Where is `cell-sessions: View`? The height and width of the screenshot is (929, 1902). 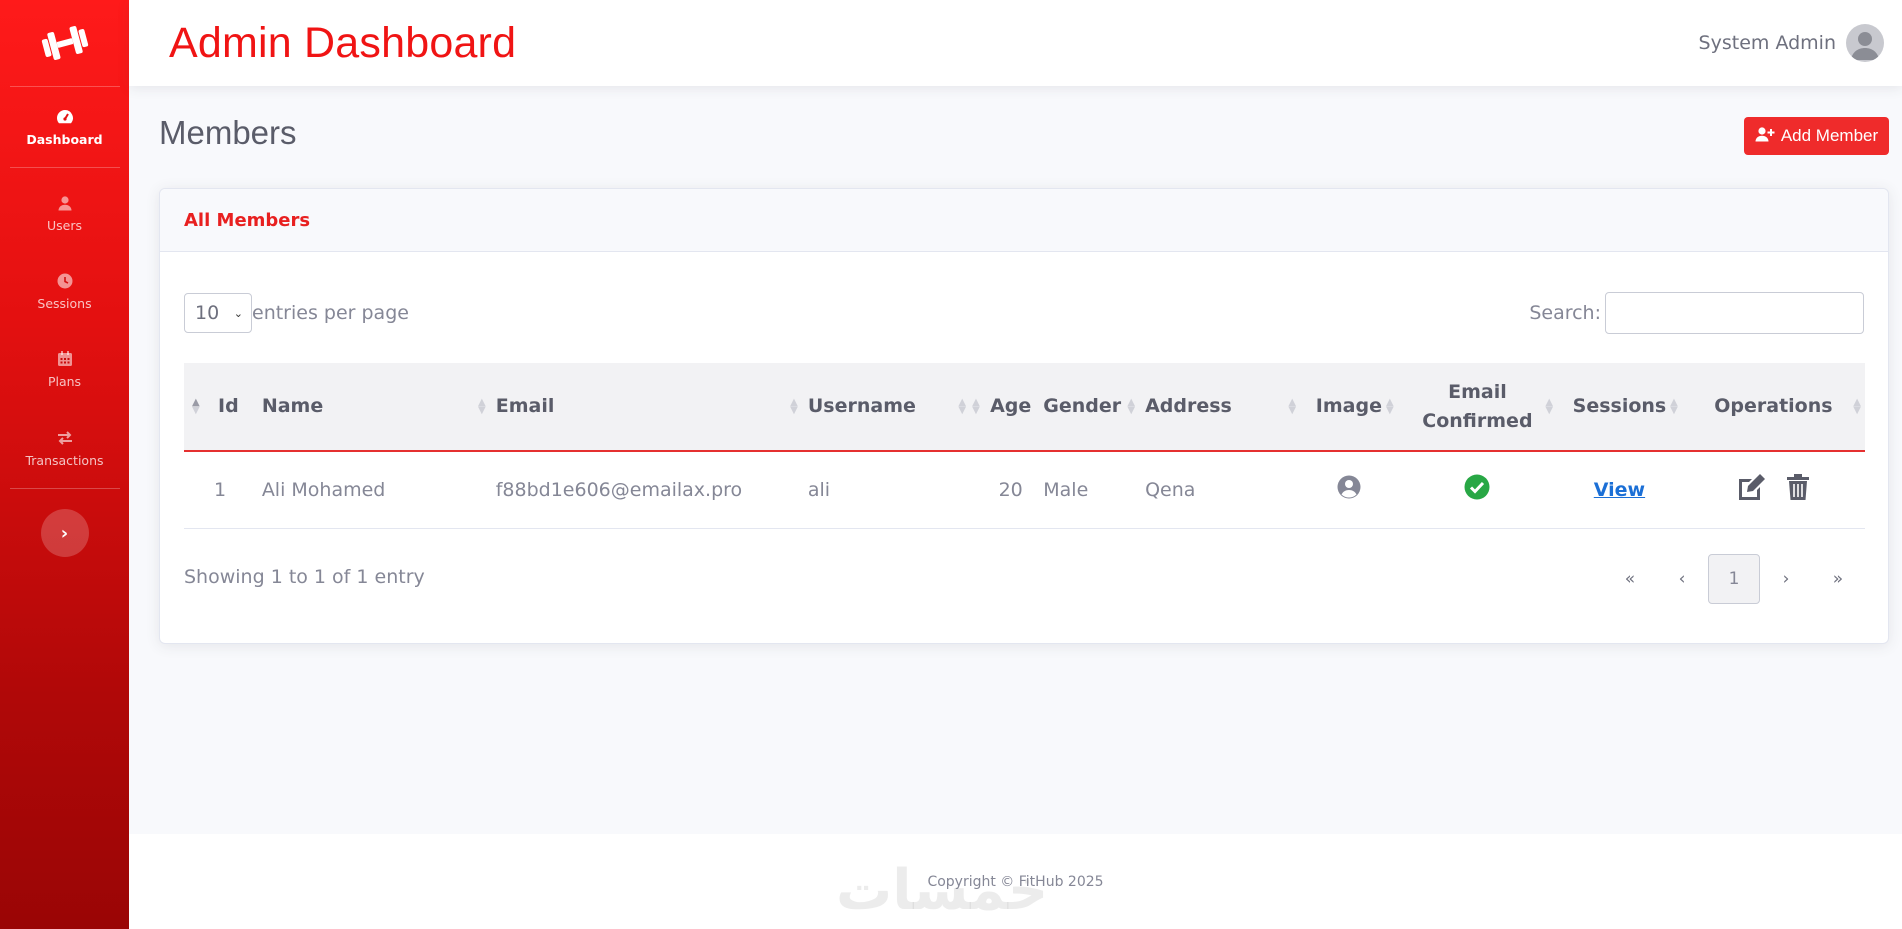 cell-sessions: View is located at coordinates (1619, 489).